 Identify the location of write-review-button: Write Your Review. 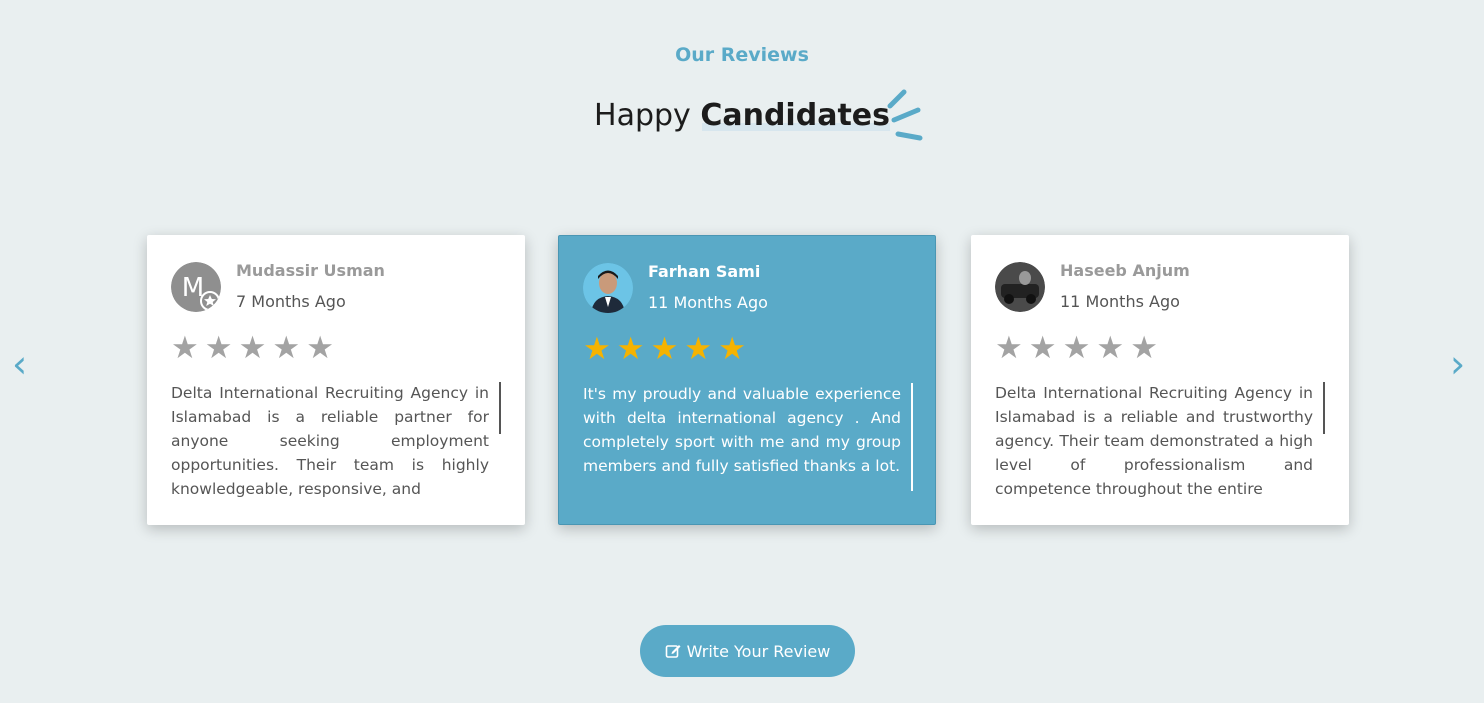
(747, 651).